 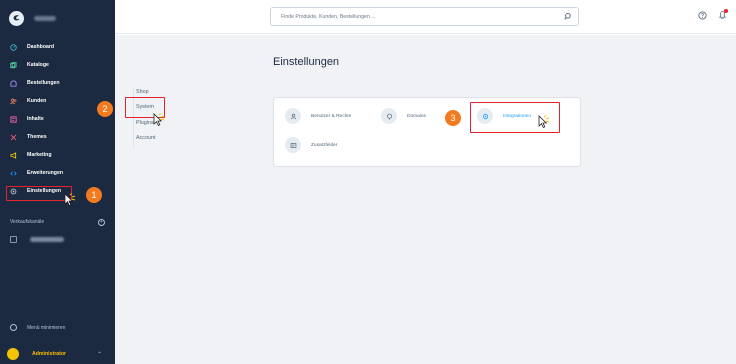 I want to click on dashboard-icon, so click(x=13, y=47).